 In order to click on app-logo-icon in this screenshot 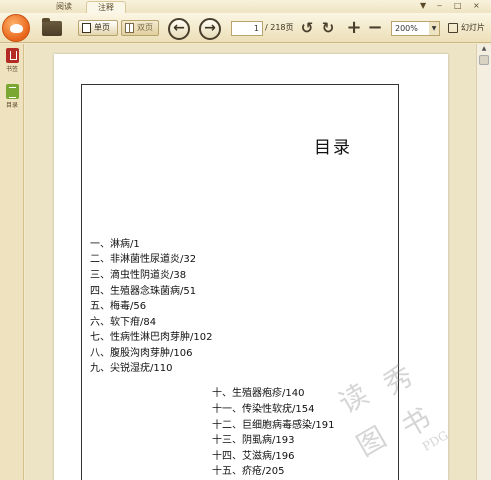, I will do `click(16, 28)`.